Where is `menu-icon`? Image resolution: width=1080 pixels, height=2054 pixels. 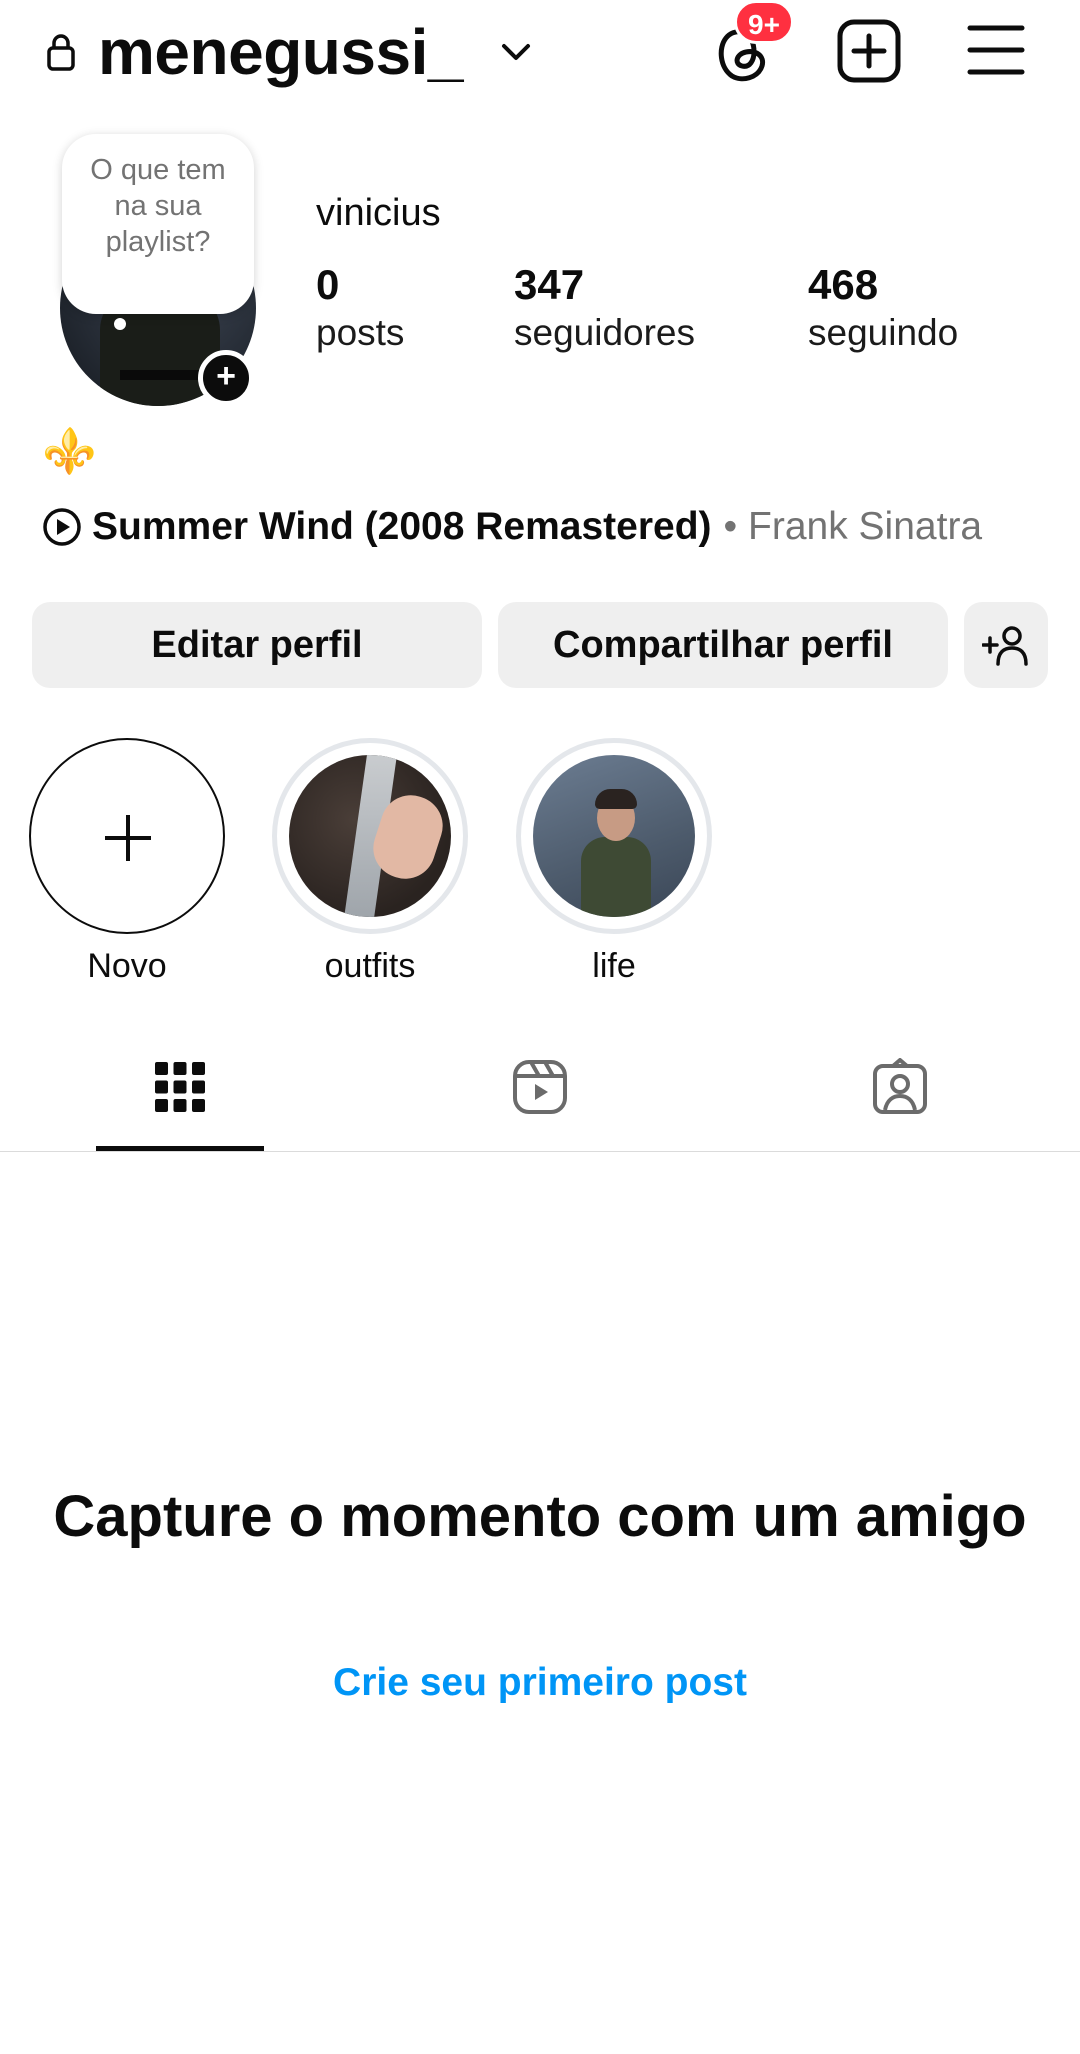
menu-icon is located at coordinates (996, 50).